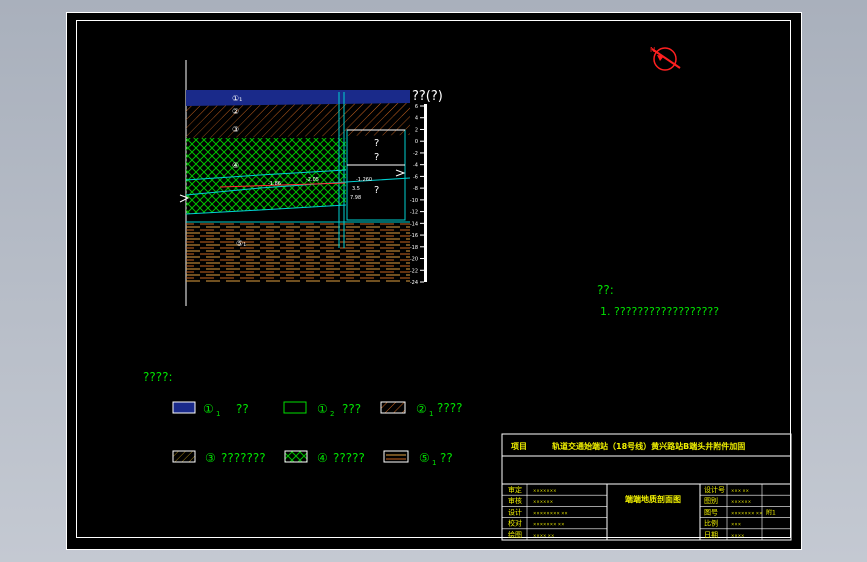 The width and height of the screenshot is (867, 562). I want to click on legend-swatch-blue, so click(184, 407).